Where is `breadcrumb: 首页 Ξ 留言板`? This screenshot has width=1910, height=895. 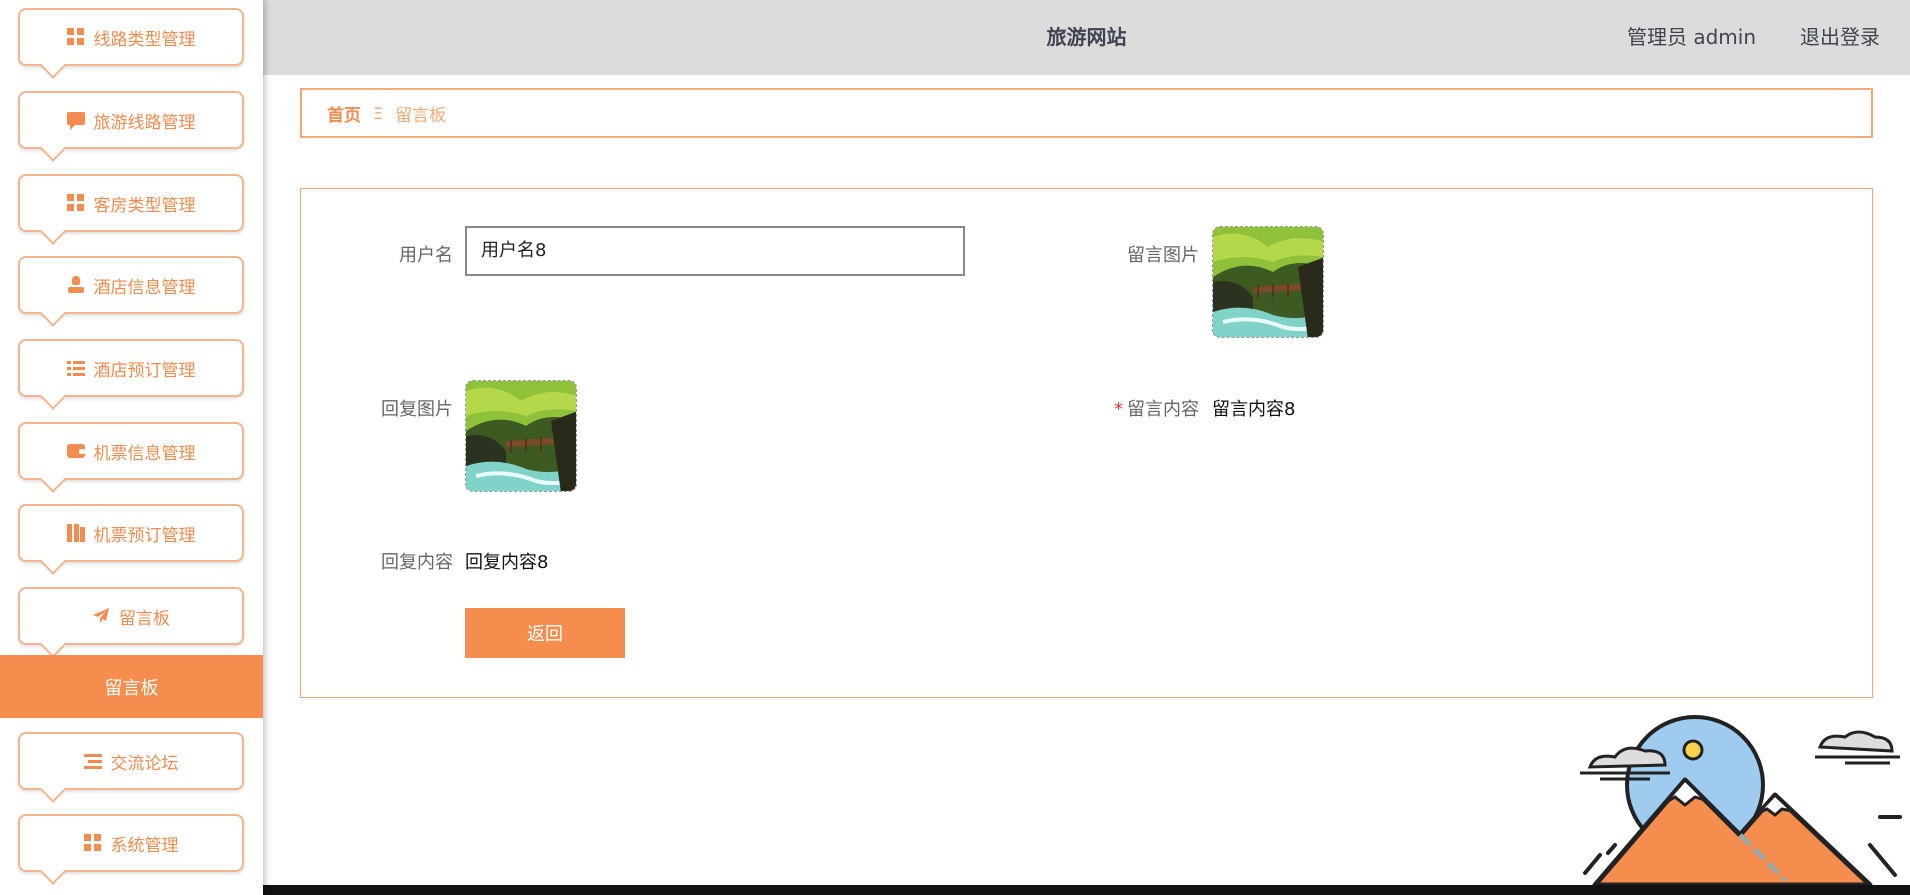 breadcrumb: 首页 Ξ 留言板 is located at coordinates (1086, 113).